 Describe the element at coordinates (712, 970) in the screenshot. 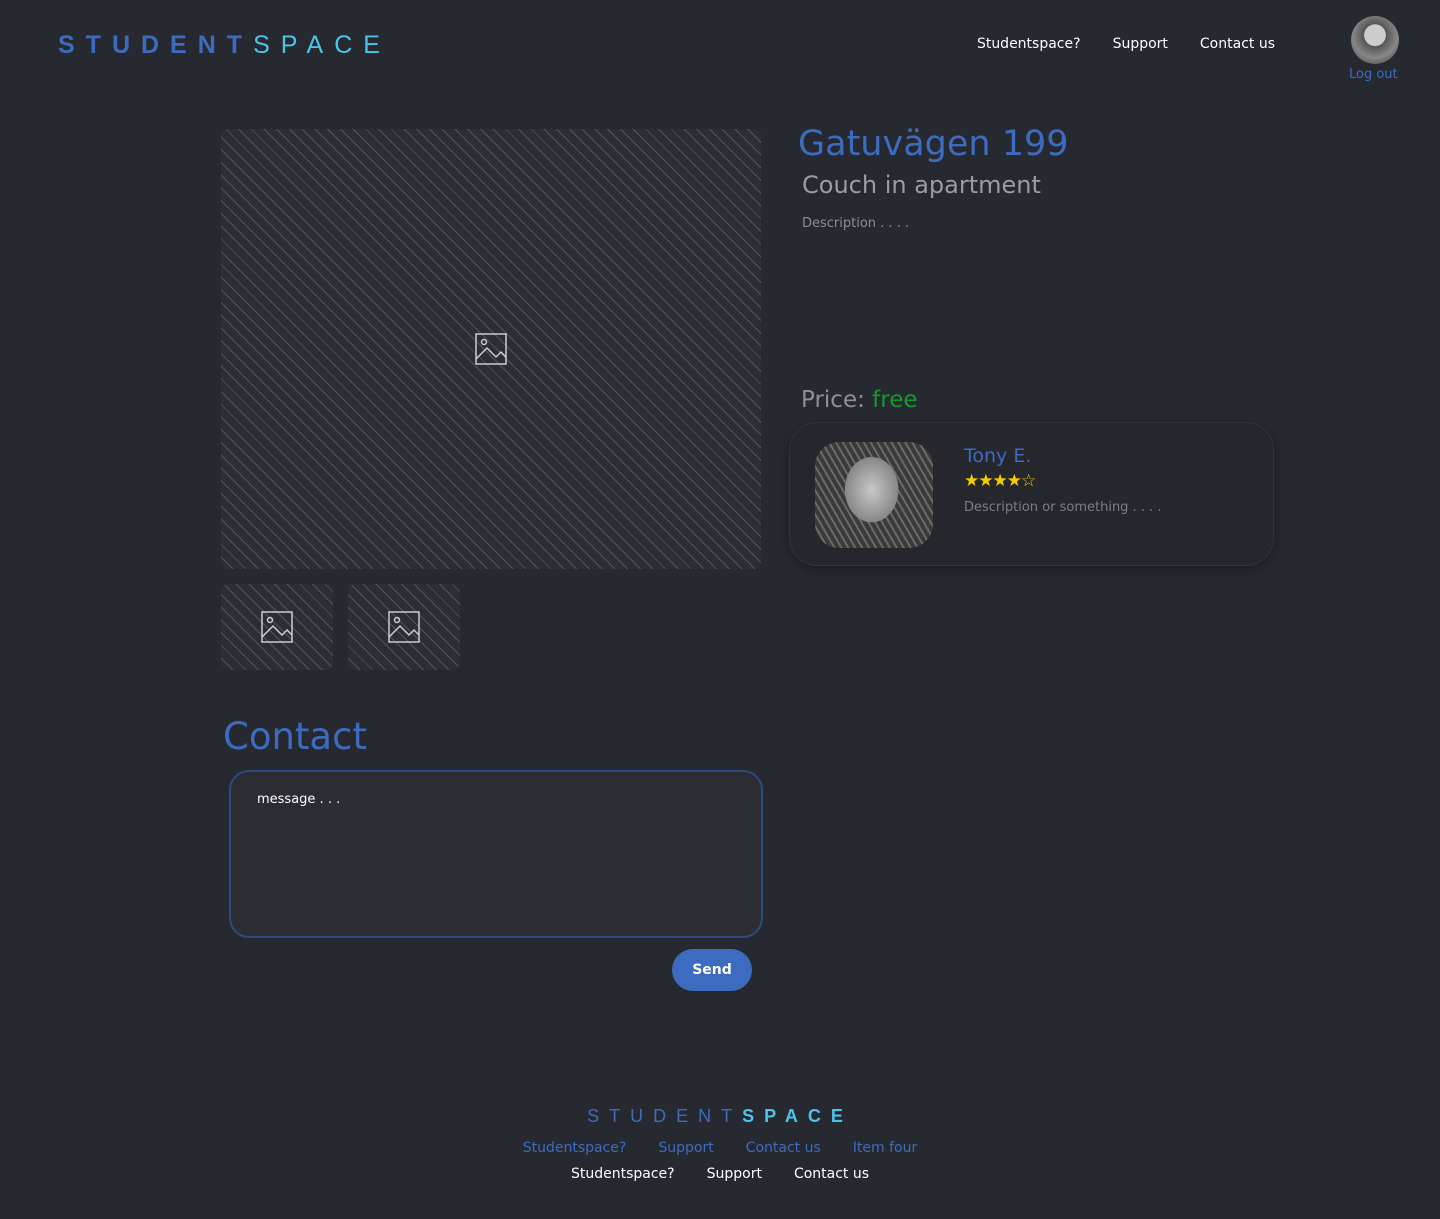

I see `send-button: Send` at that location.